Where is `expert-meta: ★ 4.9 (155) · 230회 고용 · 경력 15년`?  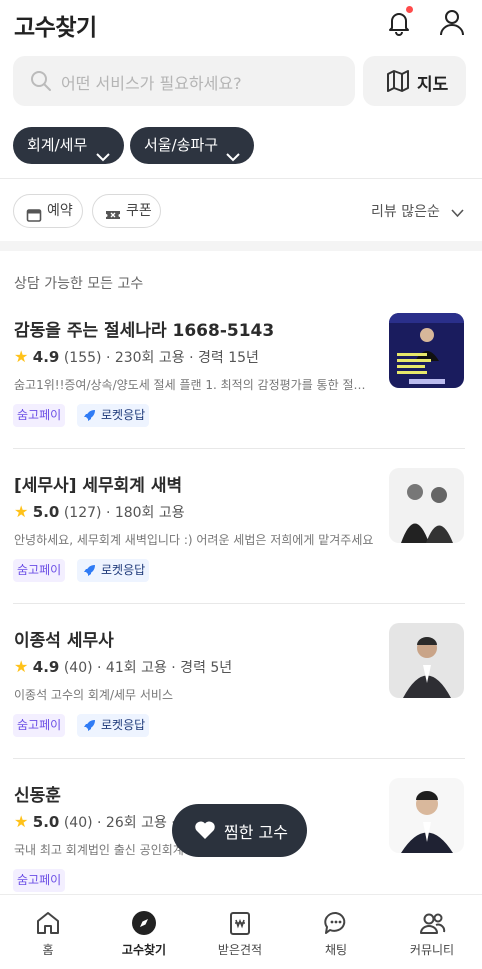
expert-meta: ★ 4.9 (155) · 230회 고용 · 경력 15년 is located at coordinates (136, 357).